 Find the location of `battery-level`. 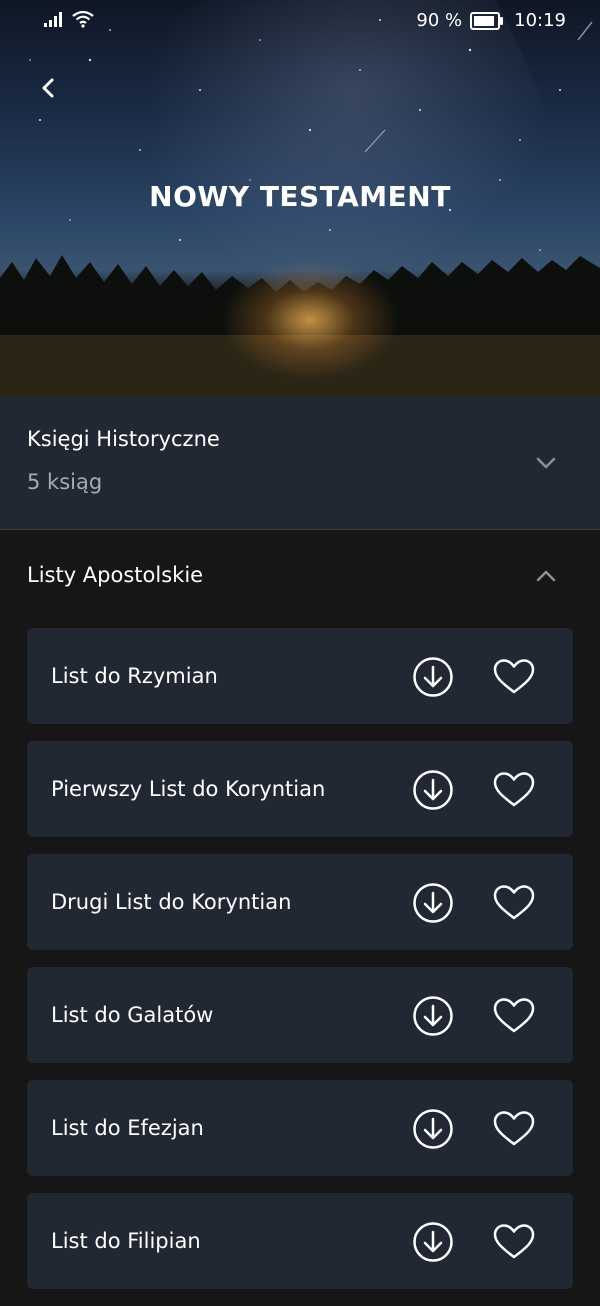

battery-level is located at coordinates (484, 20).